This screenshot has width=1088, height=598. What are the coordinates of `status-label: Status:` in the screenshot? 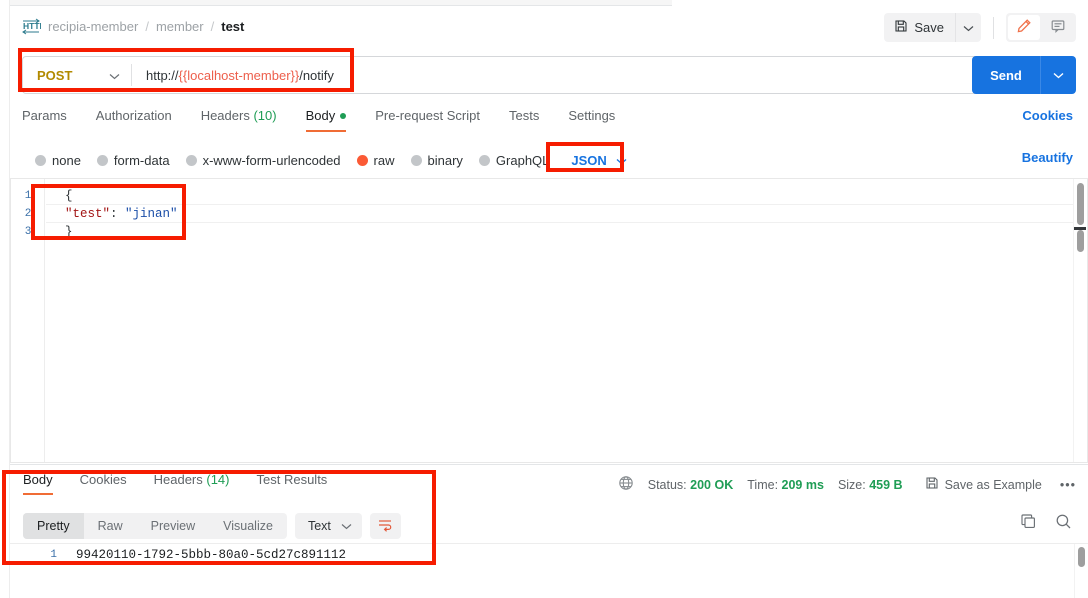 It's located at (667, 484).